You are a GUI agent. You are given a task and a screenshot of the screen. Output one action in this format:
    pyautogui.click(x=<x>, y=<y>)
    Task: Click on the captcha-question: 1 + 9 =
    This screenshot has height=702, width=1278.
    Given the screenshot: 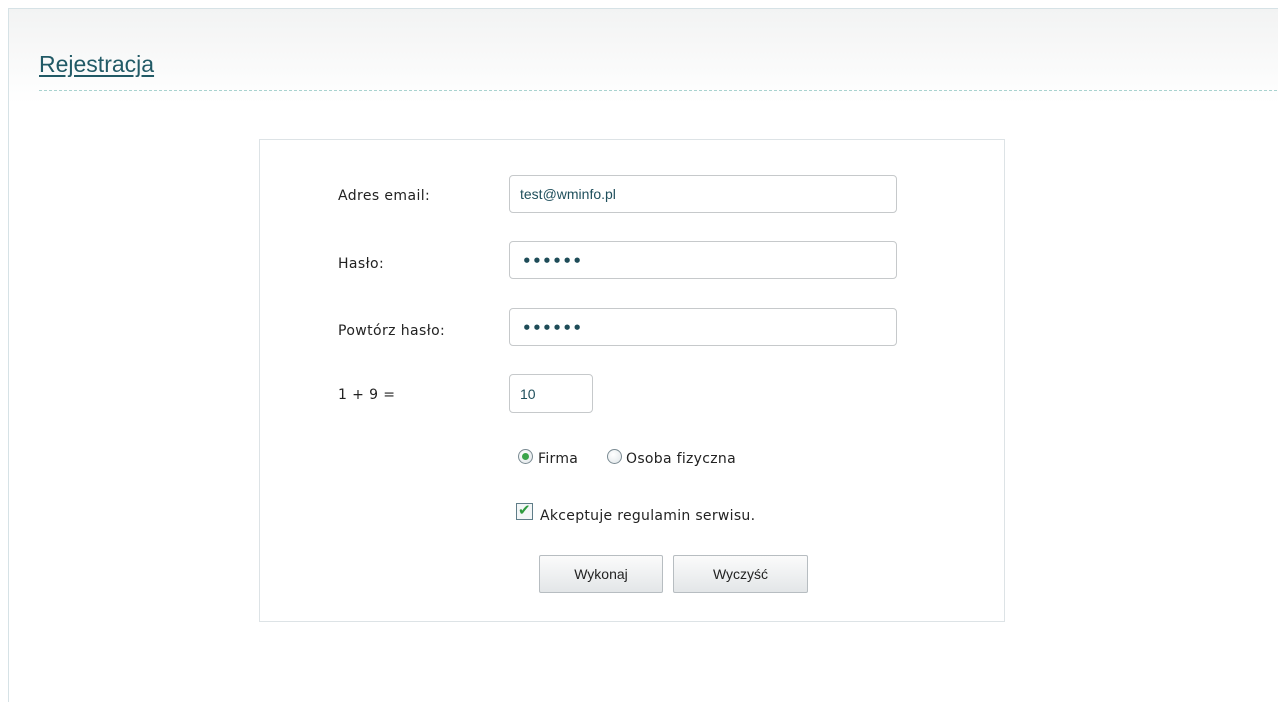 What is the action you would take?
    pyautogui.click(x=367, y=395)
    